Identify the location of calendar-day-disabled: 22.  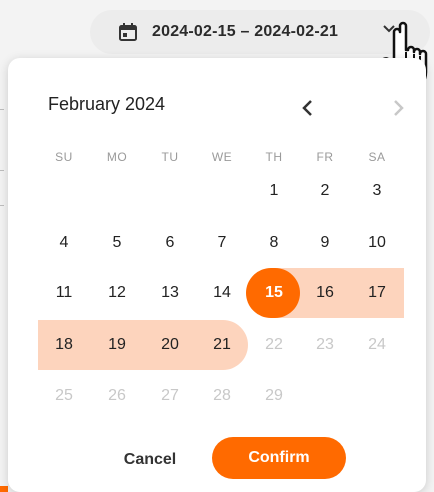
(274, 344).